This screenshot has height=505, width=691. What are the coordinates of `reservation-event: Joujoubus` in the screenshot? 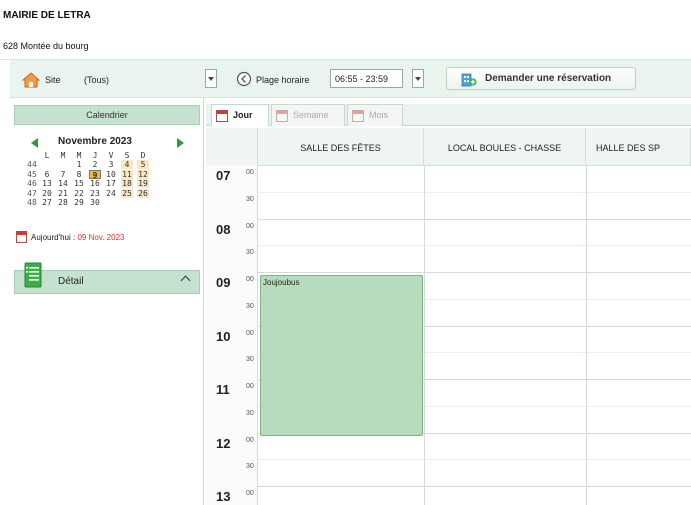 It's located at (341, 355).